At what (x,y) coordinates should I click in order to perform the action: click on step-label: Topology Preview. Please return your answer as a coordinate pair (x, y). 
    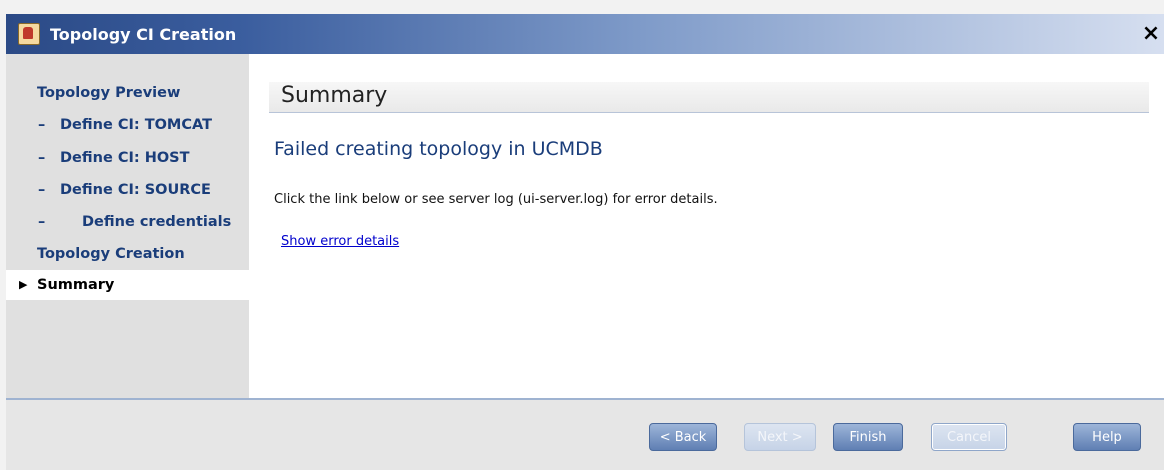
    Looking at the image, I should click on (109, 93).